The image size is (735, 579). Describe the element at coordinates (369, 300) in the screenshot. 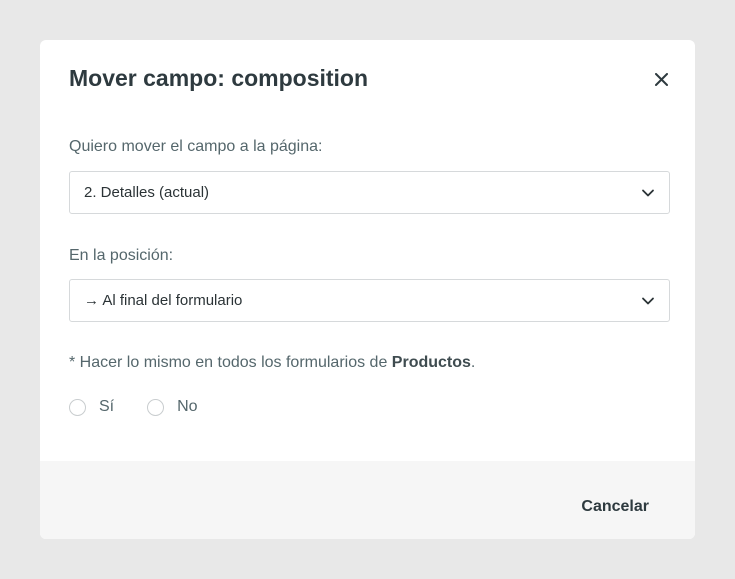

I see `position-select: → Al final del formulario` at that location.